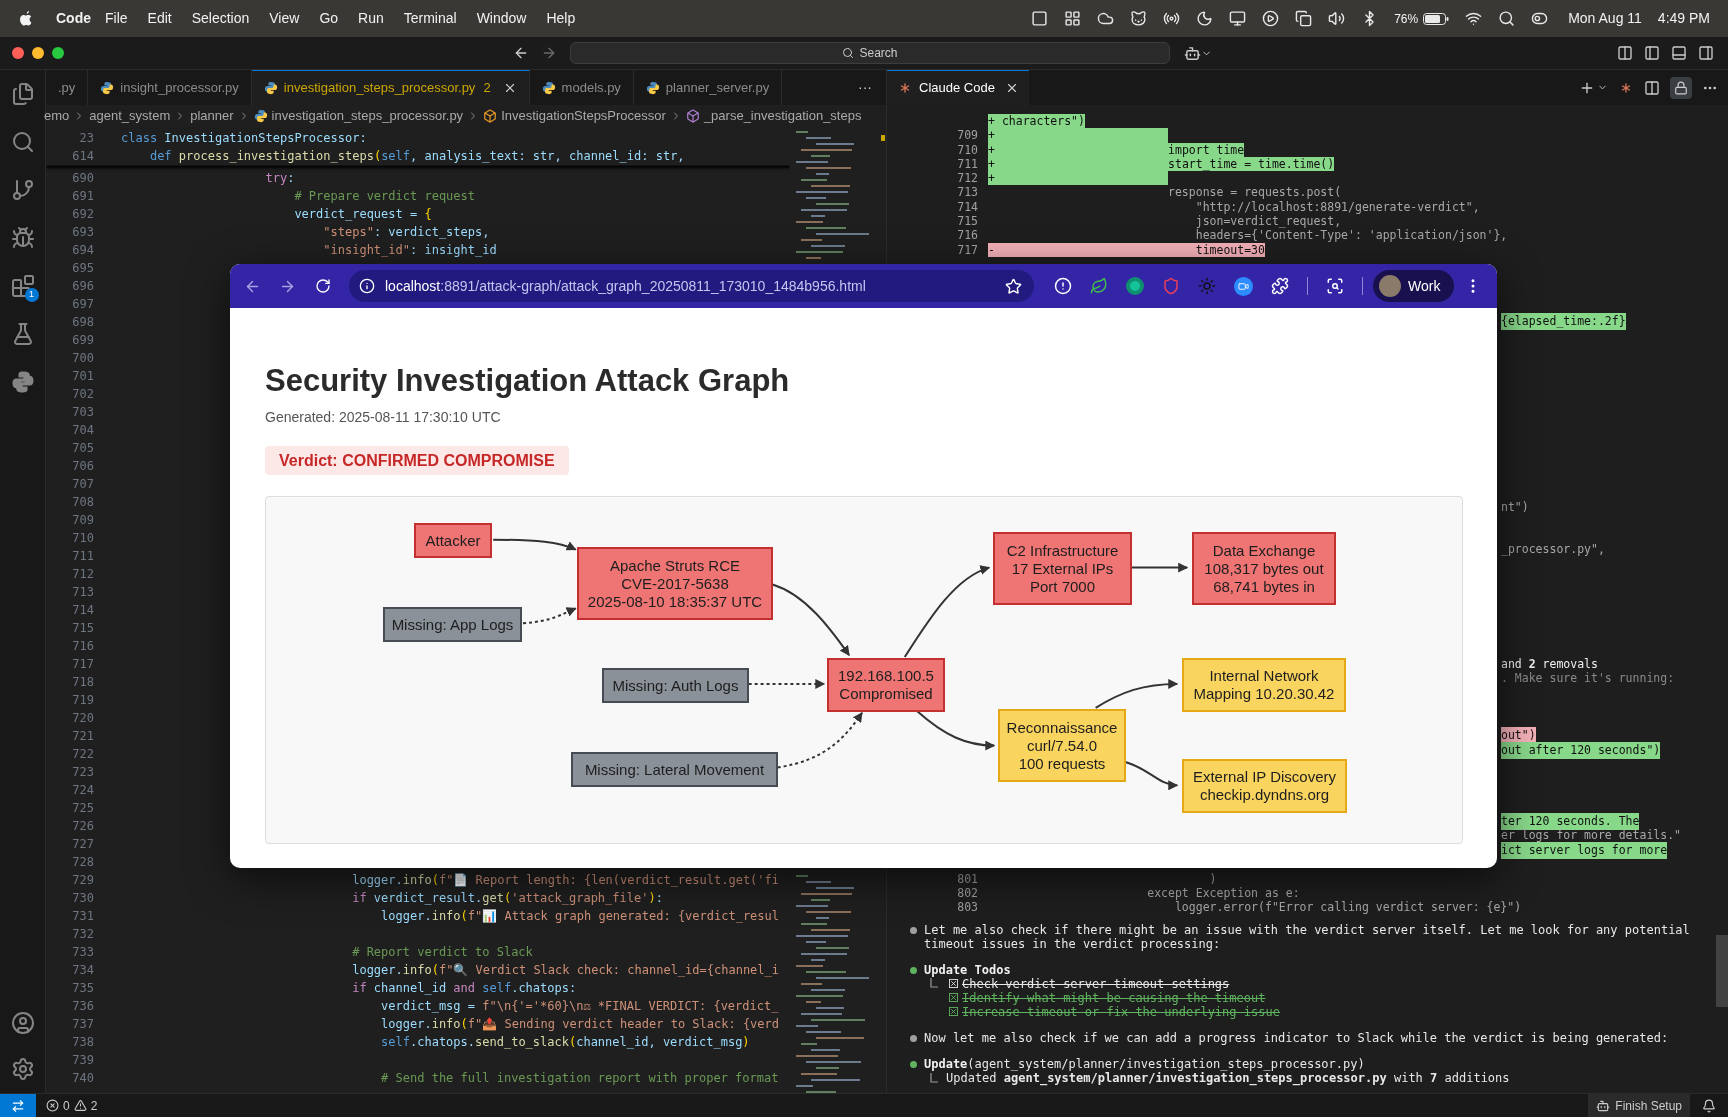 This screenshot has width=1728, height=1117. What do you see at coordinates (1722, 971) in the screenshot?
I see `scrollbar-thumb` at bounding box center [1722, 971].